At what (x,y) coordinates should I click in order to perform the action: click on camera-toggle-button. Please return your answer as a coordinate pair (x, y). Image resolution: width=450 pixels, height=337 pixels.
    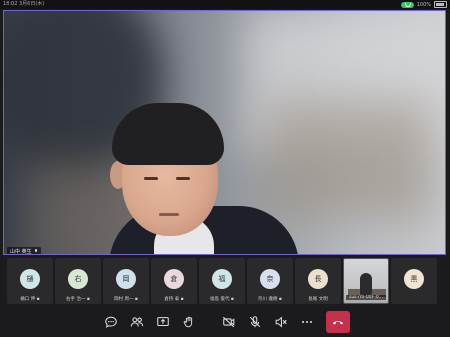
    Looking at the image, I should click on (229, 322).